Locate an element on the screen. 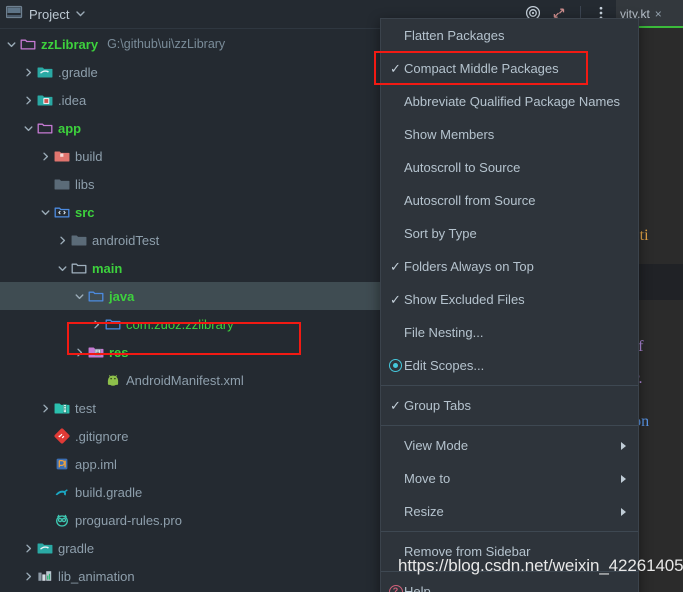  menu-item-label: Move to is located at coordinates (427, 478).